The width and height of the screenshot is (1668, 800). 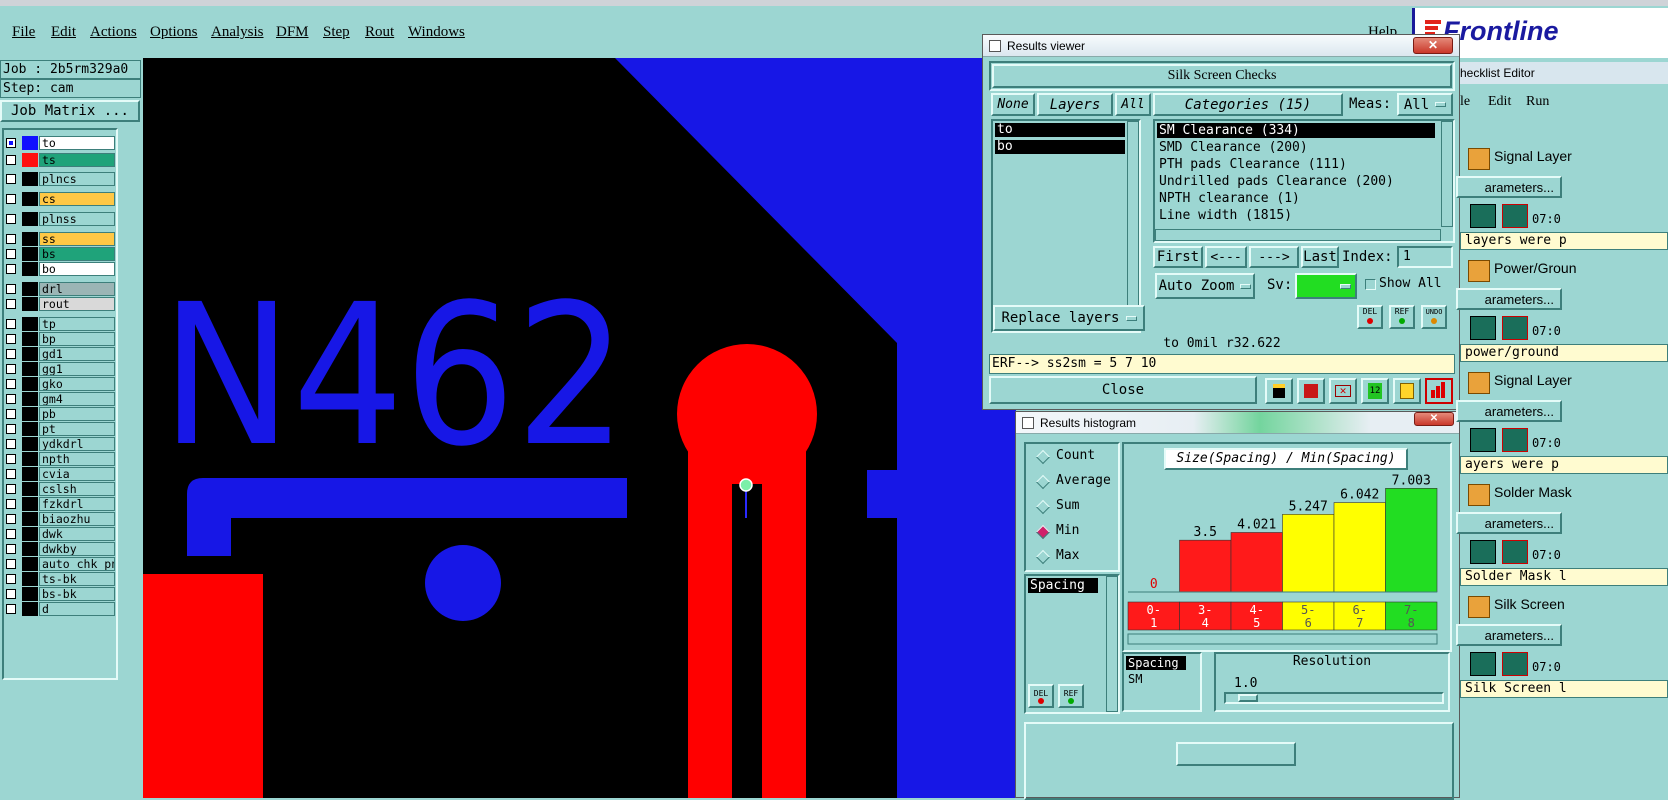 What do you see at coordinates (1074, 557) in the screenshot?
I see `stat-radio-max: Max` at bounding box center [1074, 557].